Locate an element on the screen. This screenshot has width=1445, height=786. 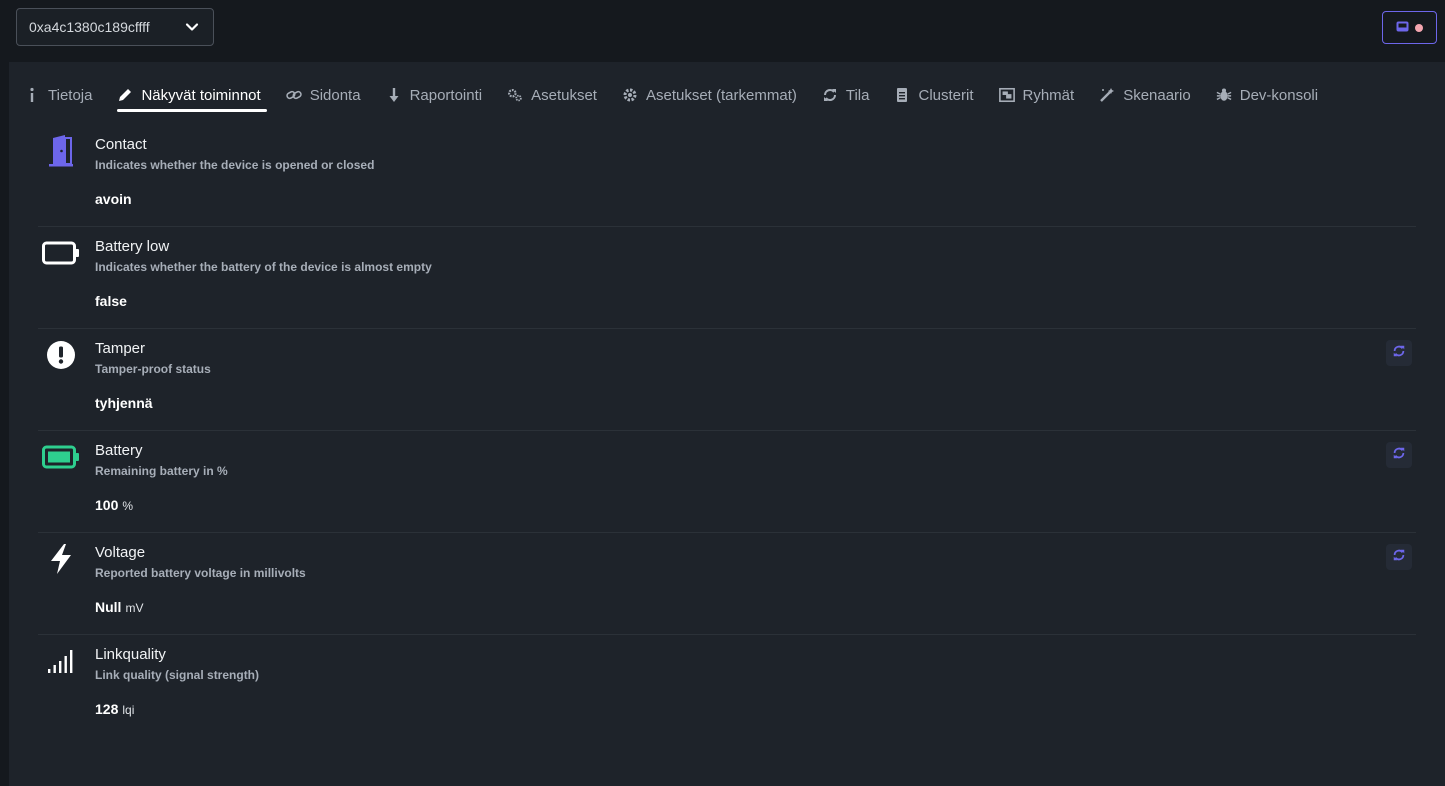
notifications-button is located at coordinates (1409, 27).